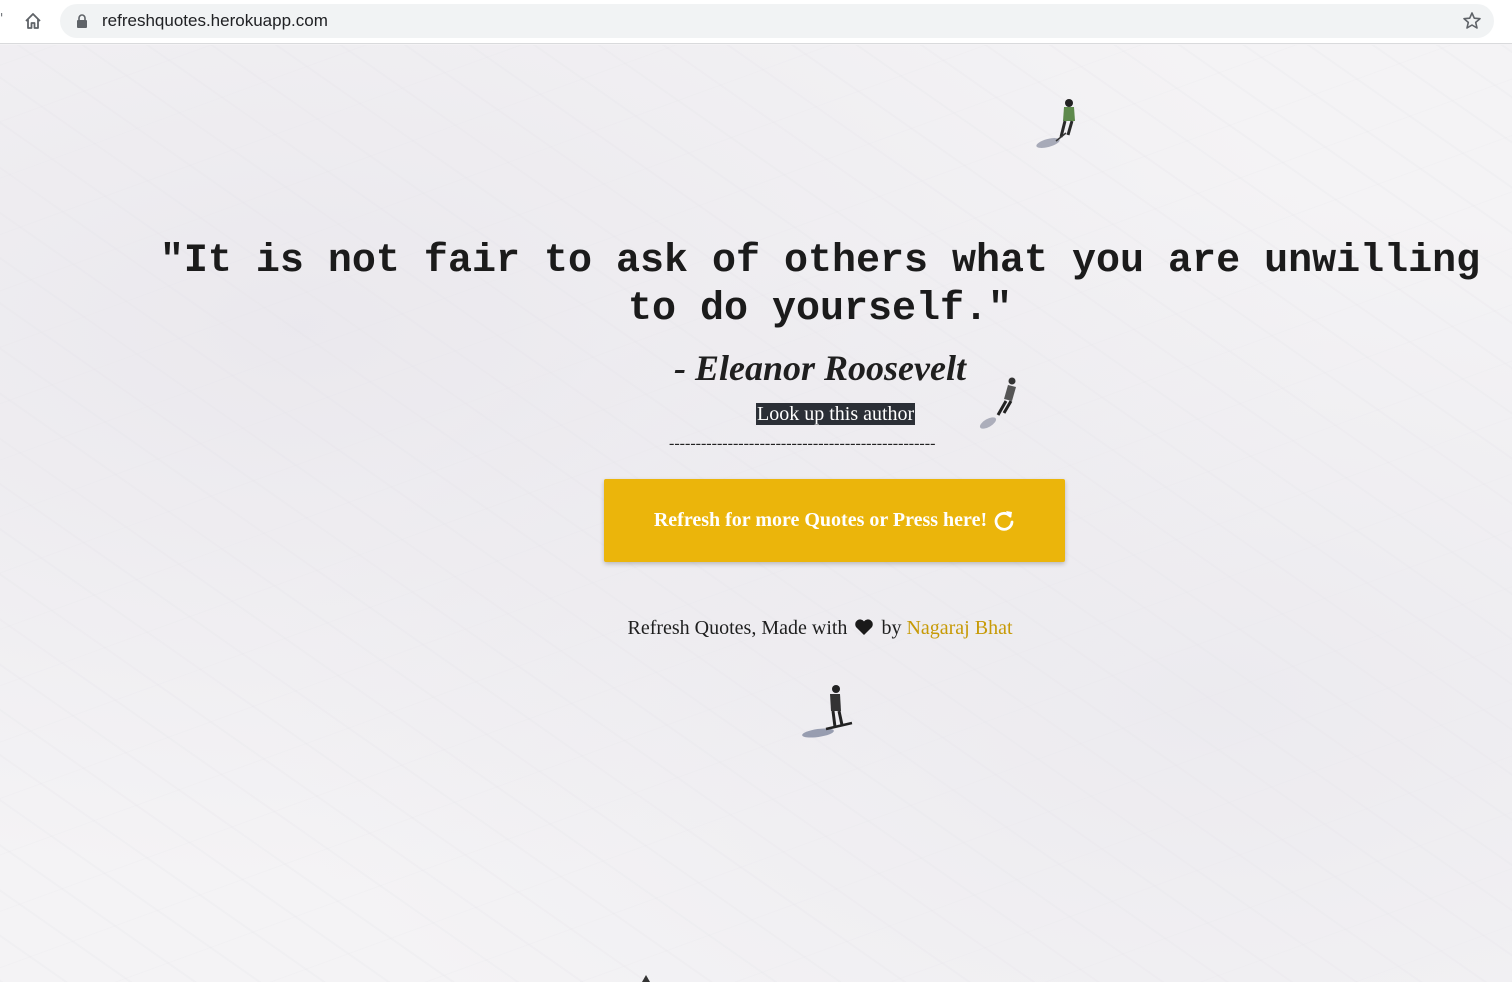  I want to click on home-button, so click(33, 21).